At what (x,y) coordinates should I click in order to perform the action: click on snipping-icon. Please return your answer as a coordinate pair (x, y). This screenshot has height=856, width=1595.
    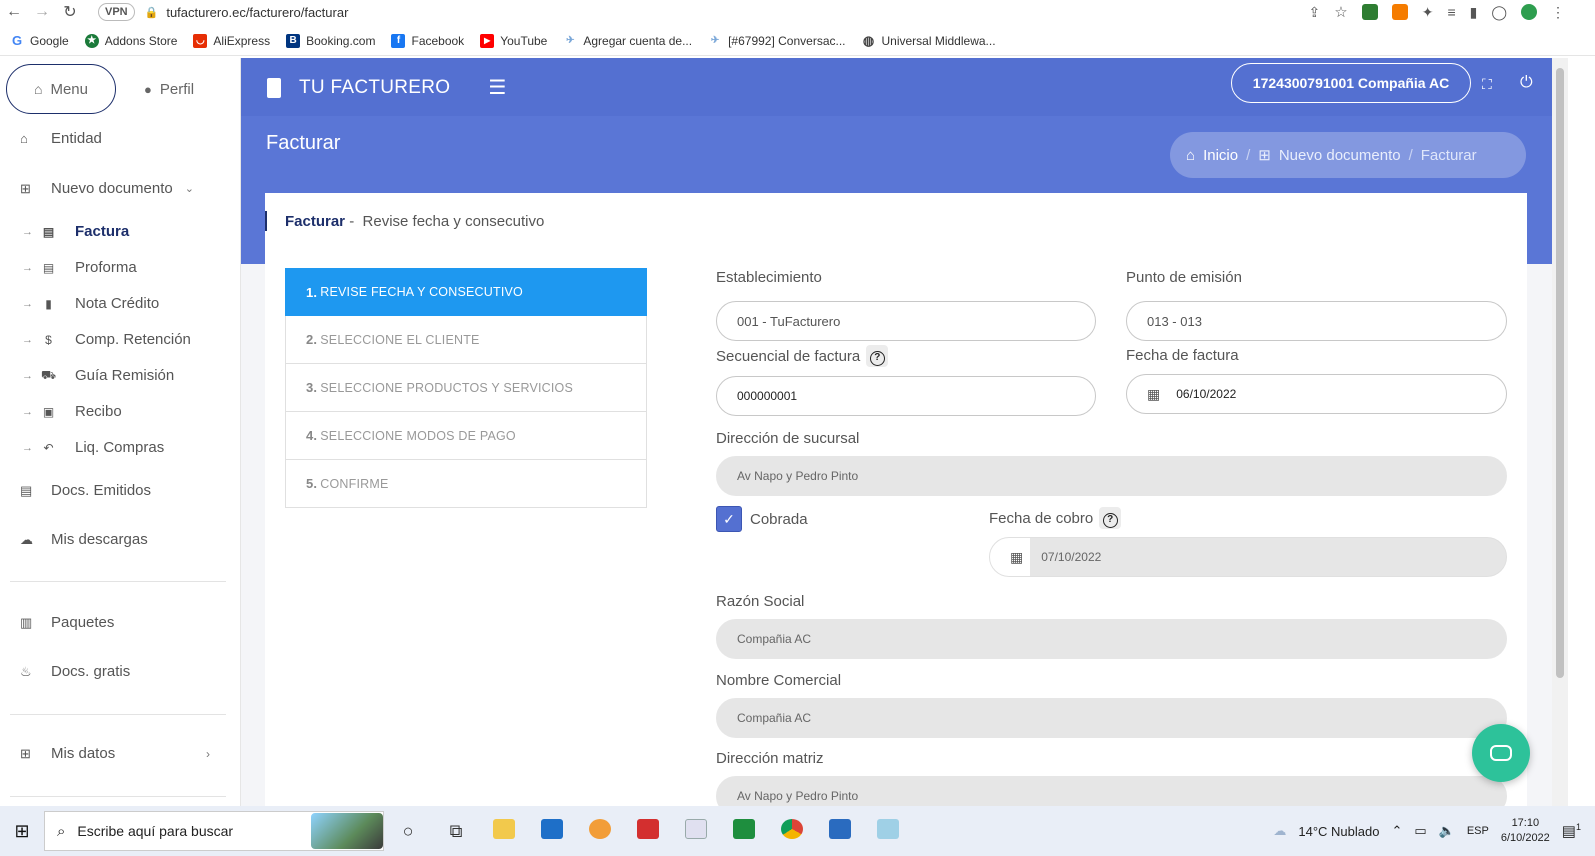
    Looking at the image, I should click on (696, 831).